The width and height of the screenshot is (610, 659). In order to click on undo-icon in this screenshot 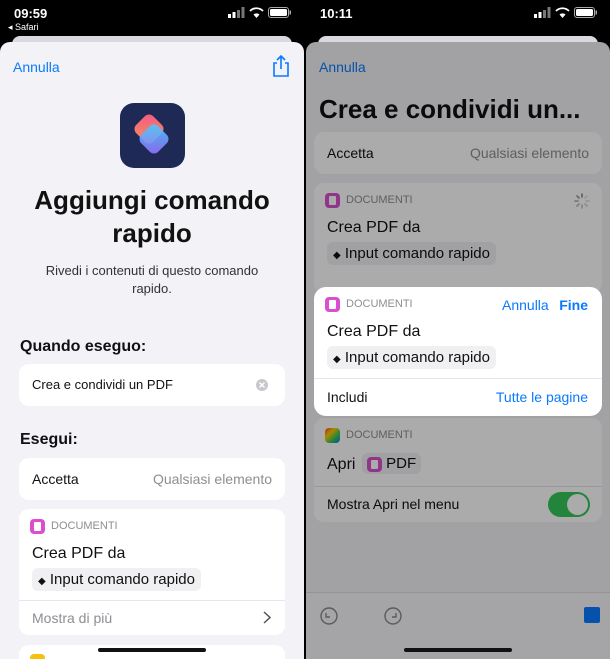, I will do `click(329, 616)`.